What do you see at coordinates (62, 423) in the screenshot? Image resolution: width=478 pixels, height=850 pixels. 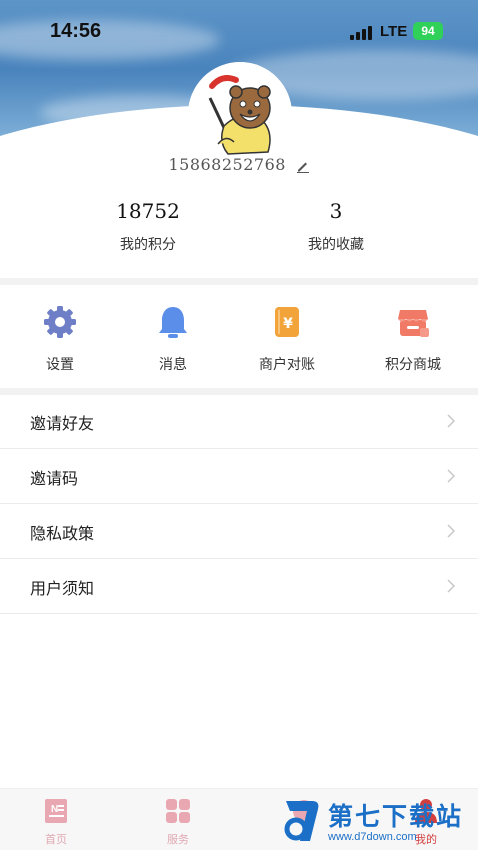 I see `list-item-label: 邀请好友` at bounding box center [62, 423].